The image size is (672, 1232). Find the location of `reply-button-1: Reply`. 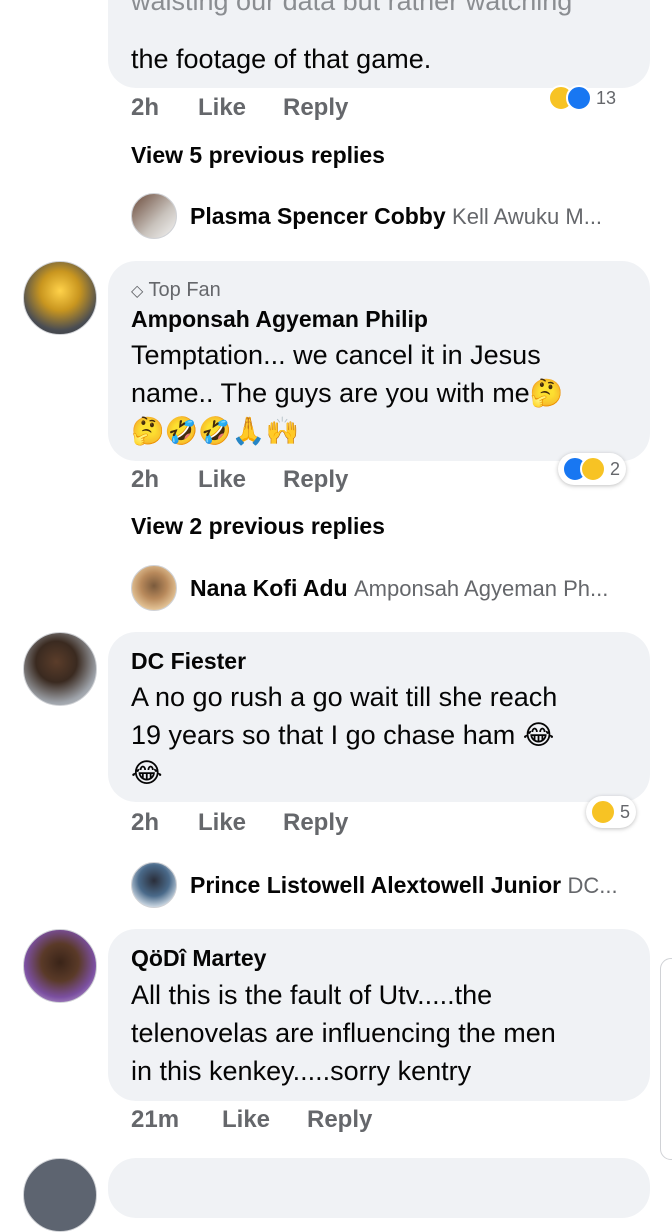

reply-button-1: Reply is located at coordinates (315, 480).